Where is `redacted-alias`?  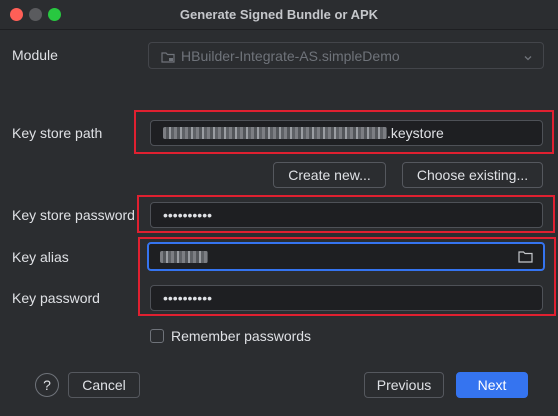 redacted-alias is located at coordinates (184, 256).